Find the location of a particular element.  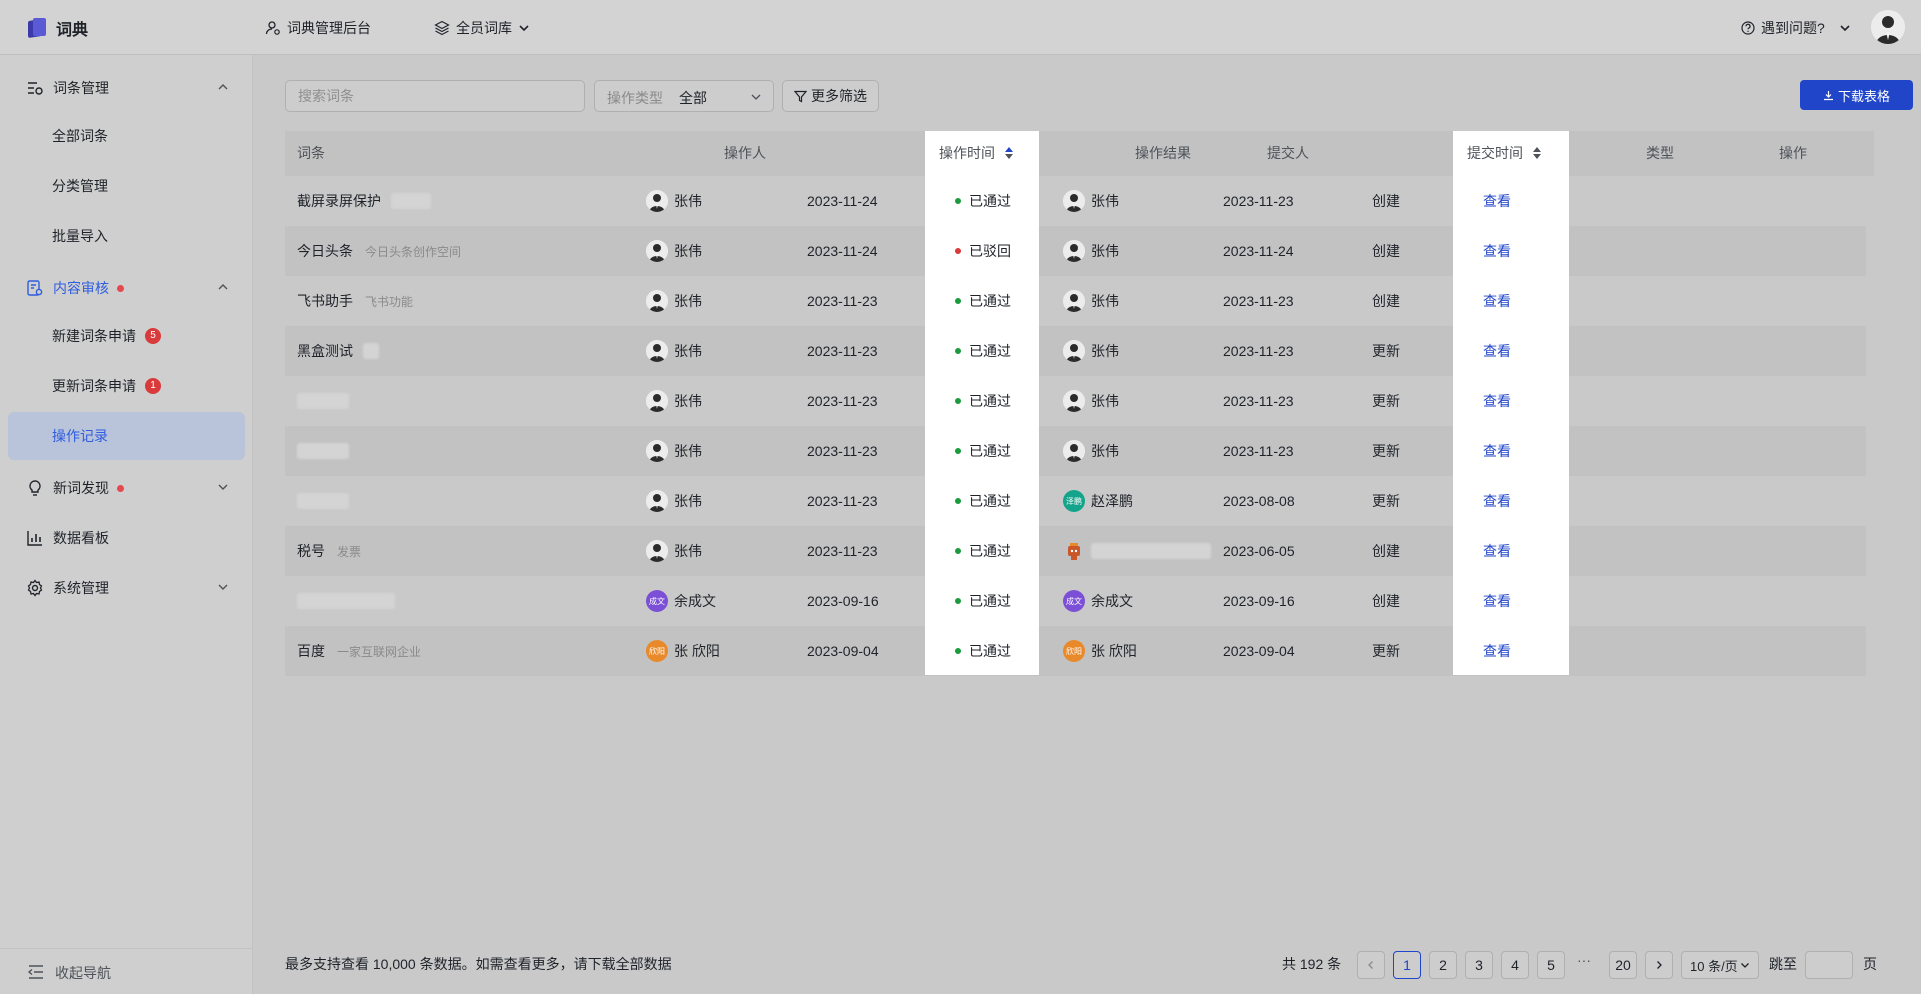

more-filters-button: 更多筛选 is located at coordinates (830, 96).